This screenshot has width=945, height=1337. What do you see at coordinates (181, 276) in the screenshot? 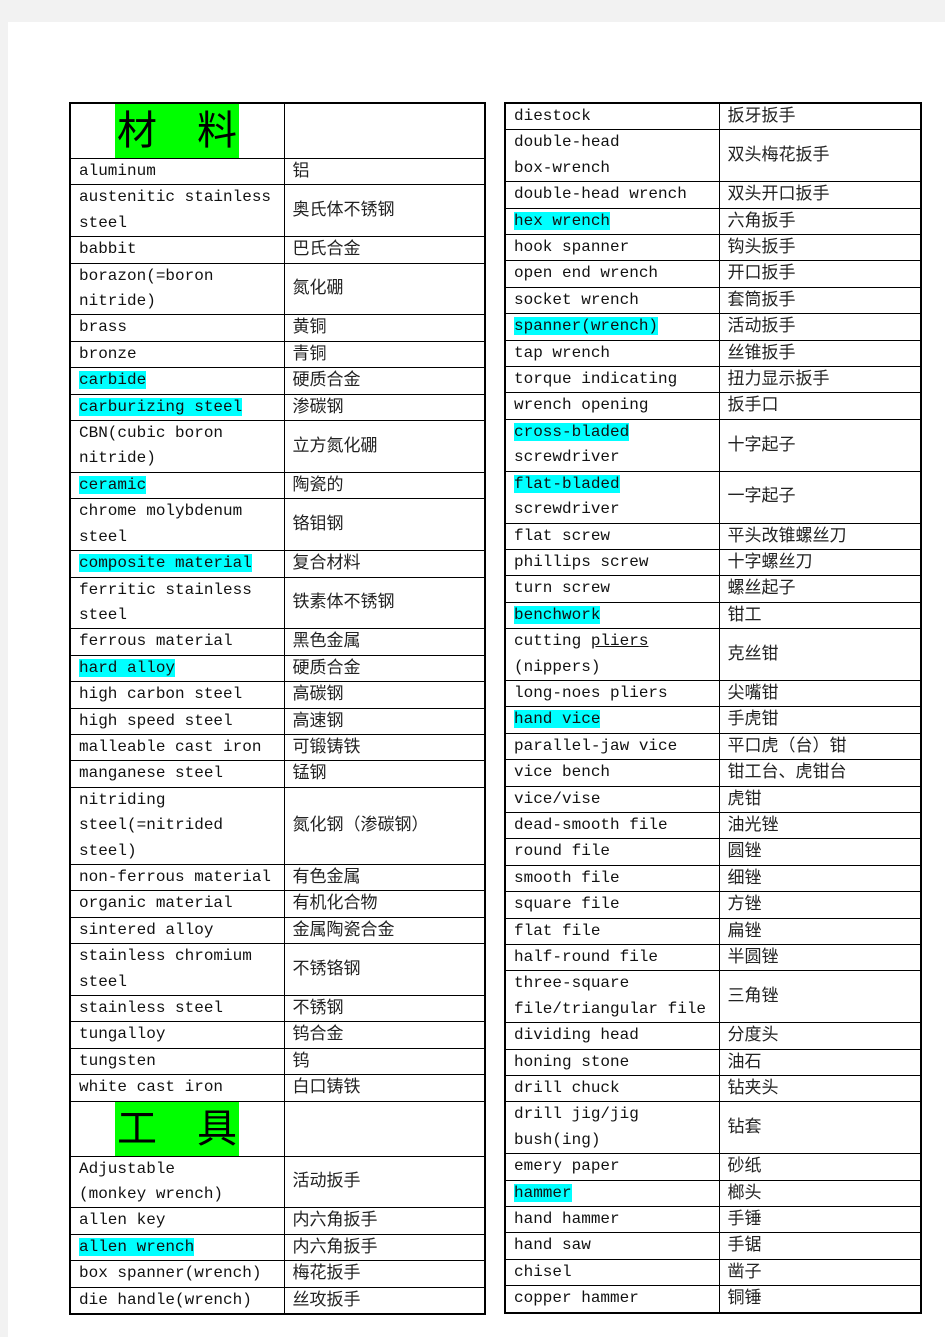
I see `english-term-line: borazon(=boron` at bounding box center [181, 276].